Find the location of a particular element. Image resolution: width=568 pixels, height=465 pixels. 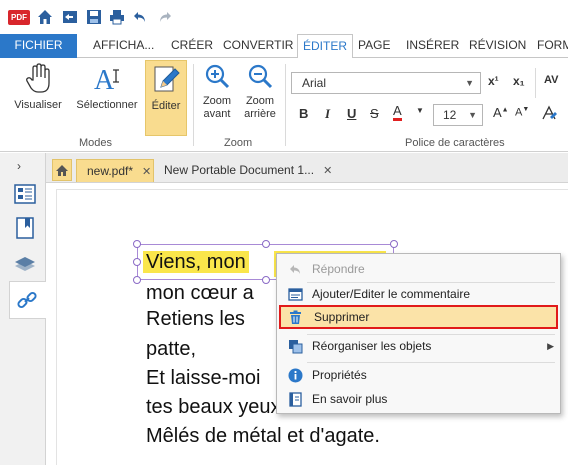

text-select-icon: A is located at coordinates (106, 80).